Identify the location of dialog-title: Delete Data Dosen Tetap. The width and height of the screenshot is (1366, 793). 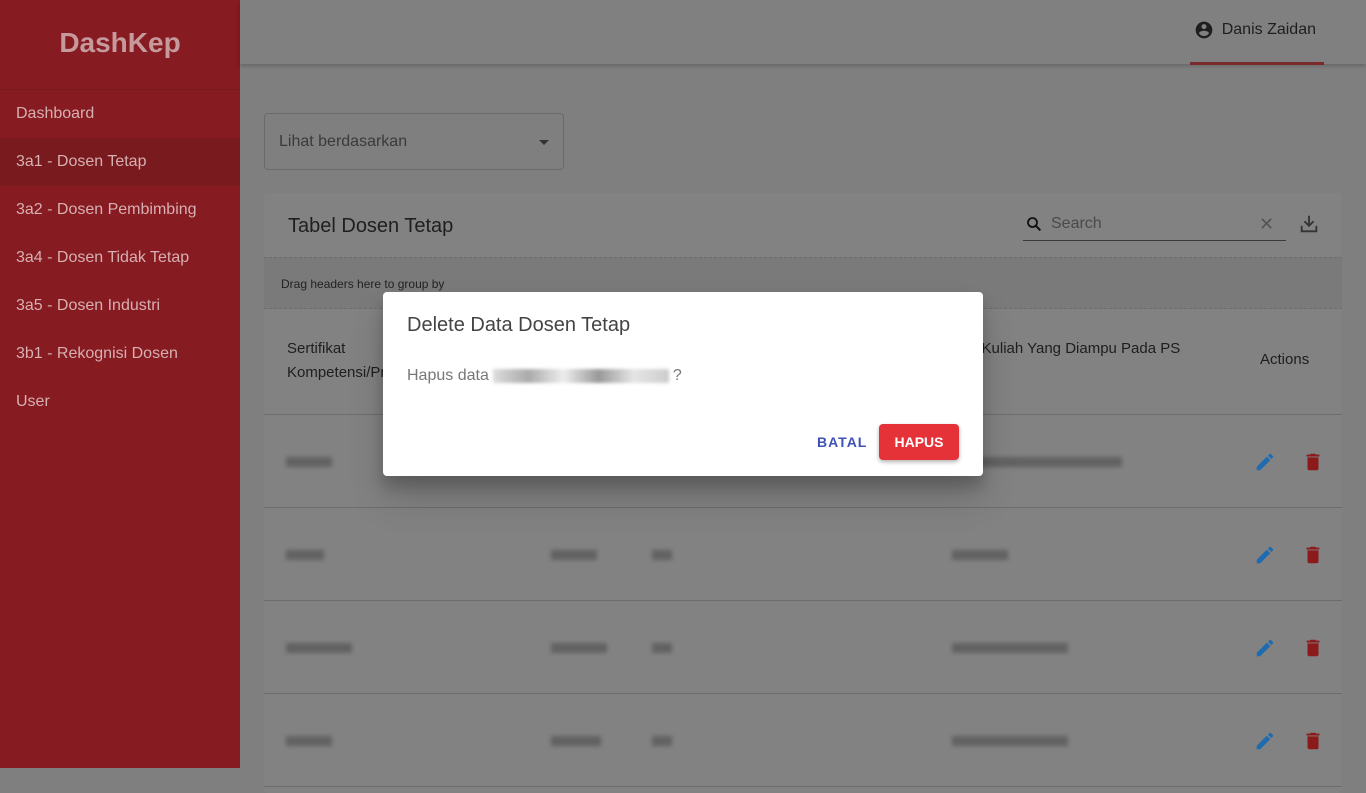
(519, 325).